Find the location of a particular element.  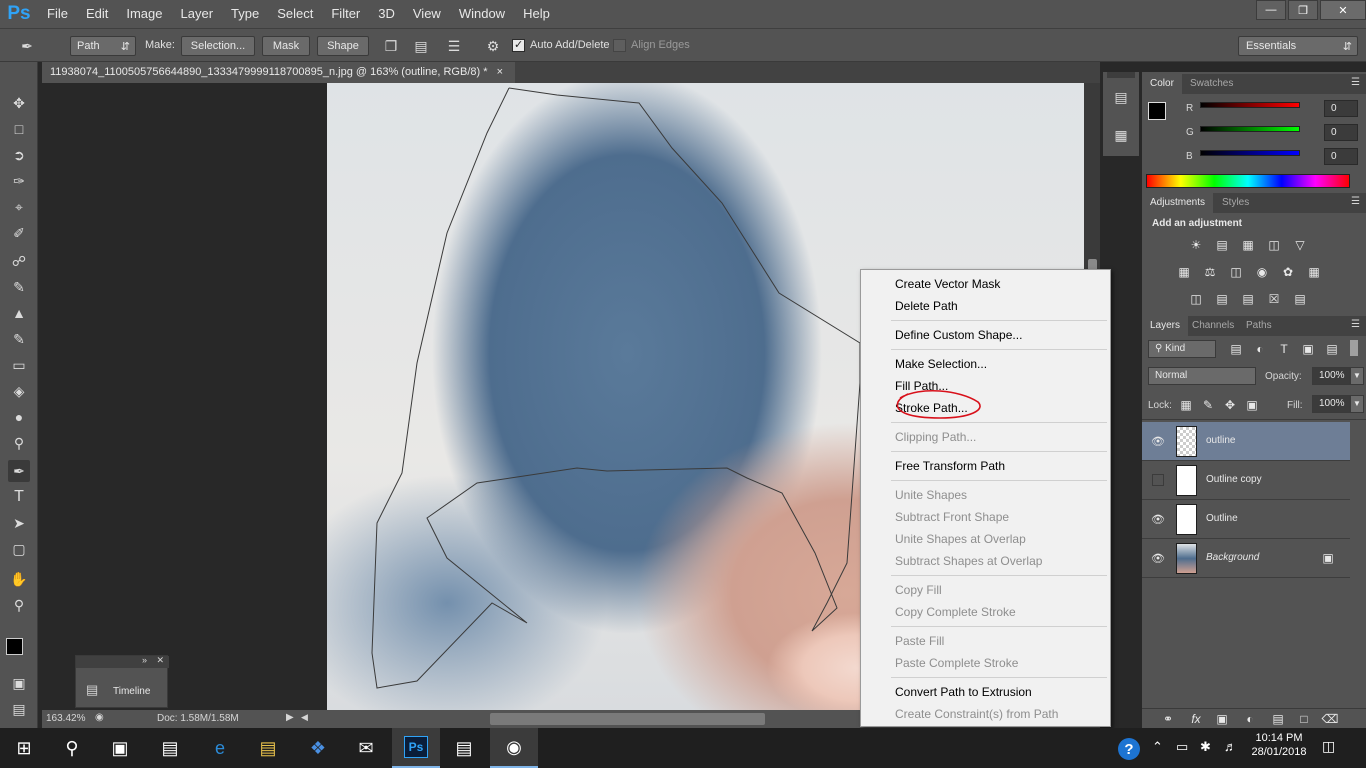

color-balance-icon: ⚖ is located at coordinates (1210, 272).